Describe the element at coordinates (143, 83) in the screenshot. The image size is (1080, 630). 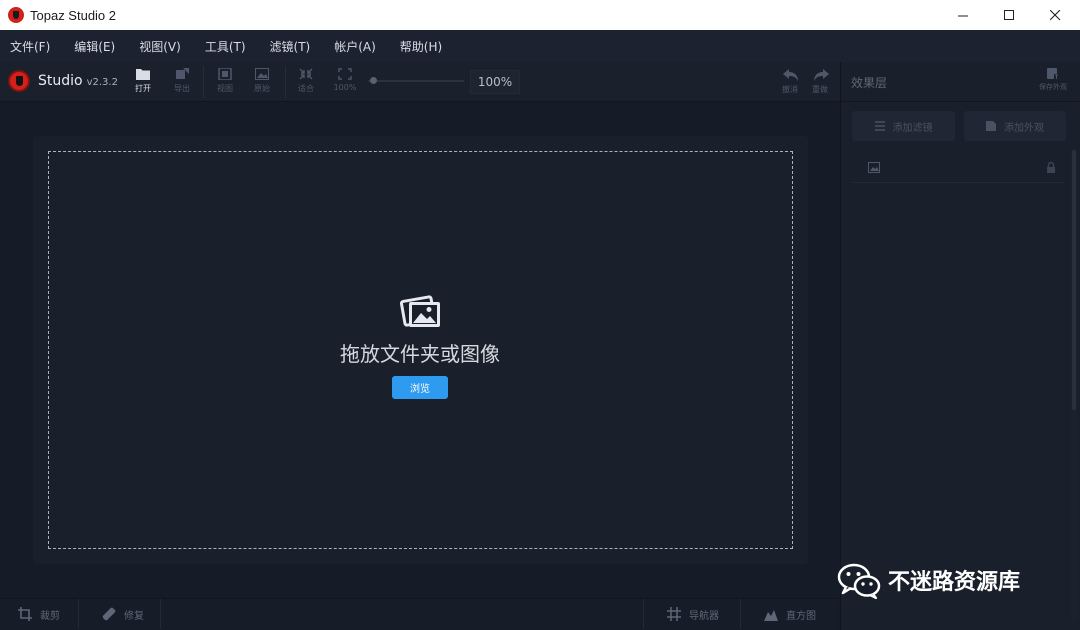
I see `open-button: 打开` at that location.